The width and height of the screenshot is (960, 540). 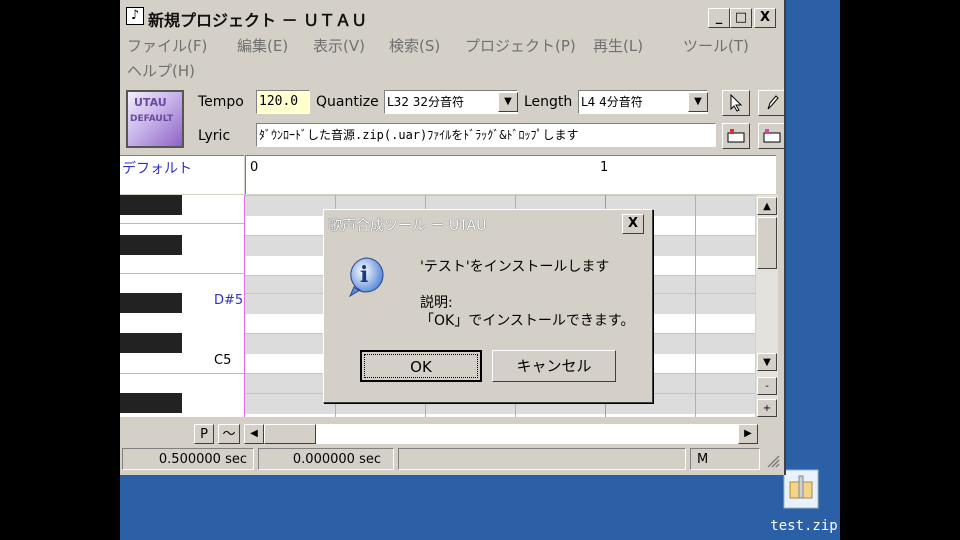 What do you see at coordinates (262, 45) in the screenshot?
I see `menu-edit: 編集(E)` at bounding box center [262, 45].